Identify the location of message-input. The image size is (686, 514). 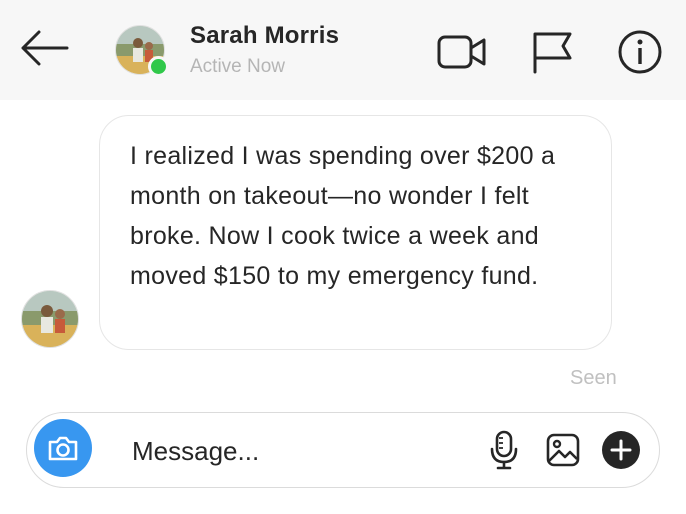
(297, 451).